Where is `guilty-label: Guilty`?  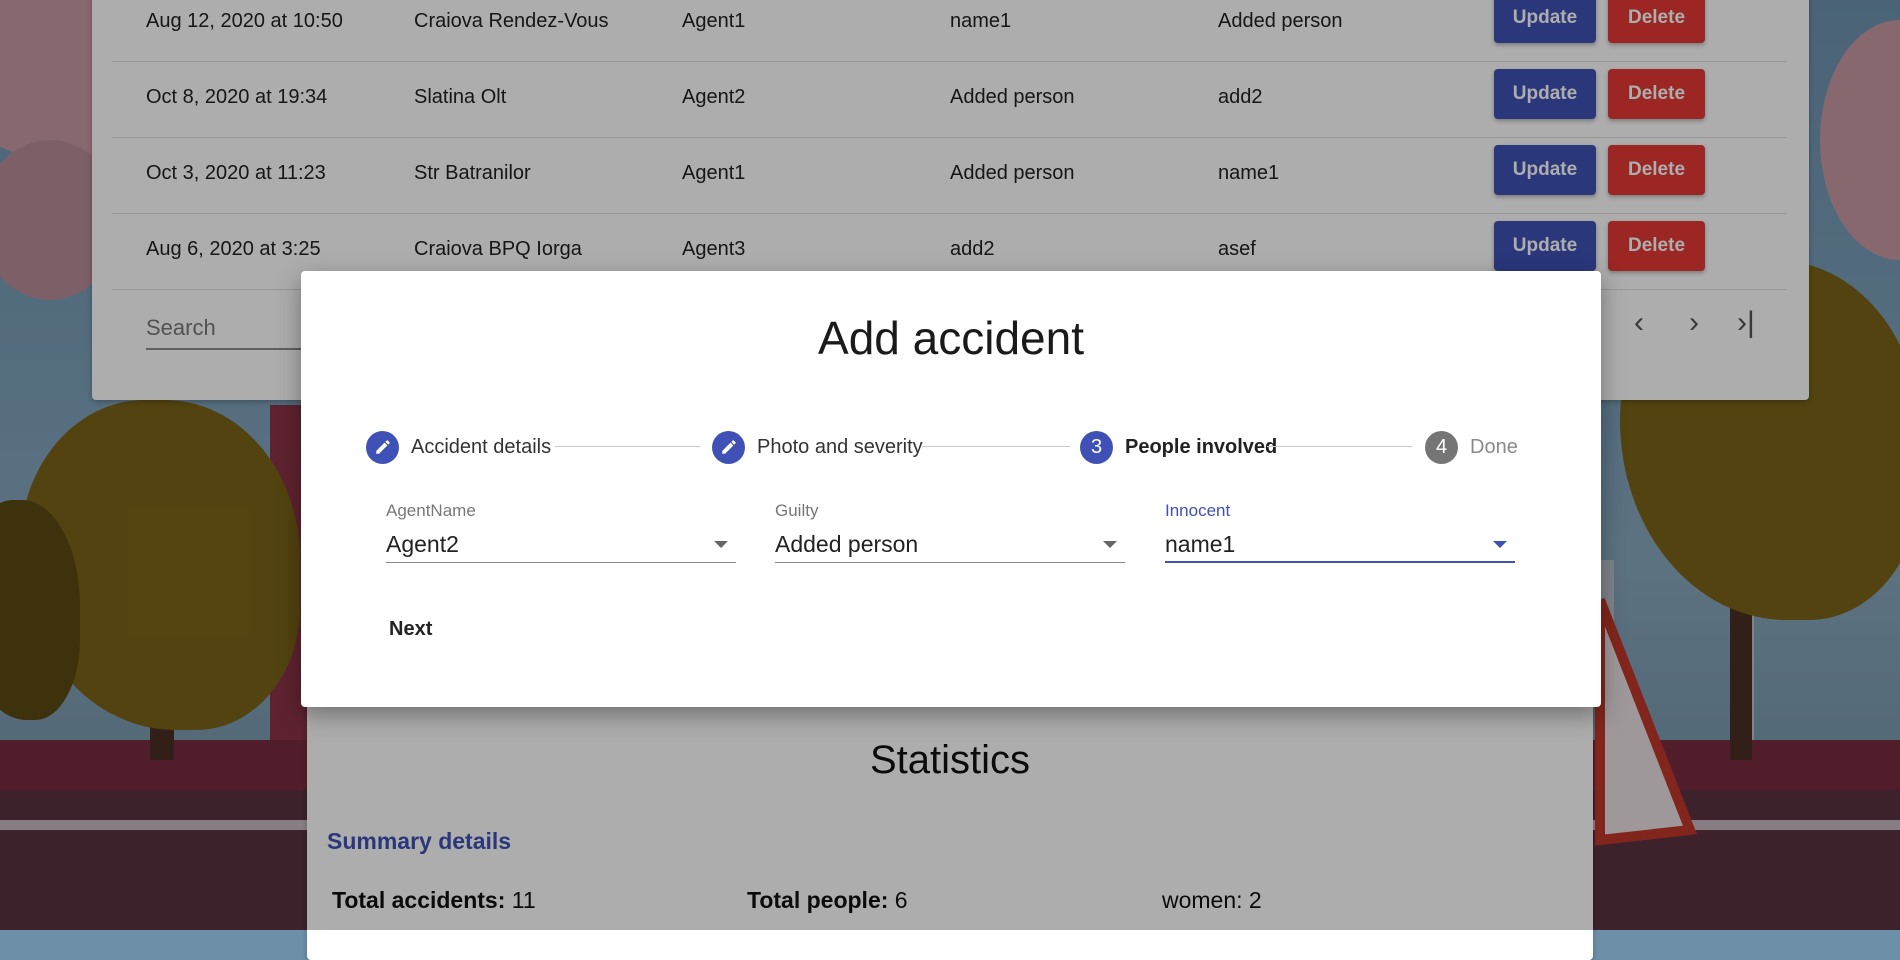
guilty-label: Guilty is located at coordinates (797, 510).